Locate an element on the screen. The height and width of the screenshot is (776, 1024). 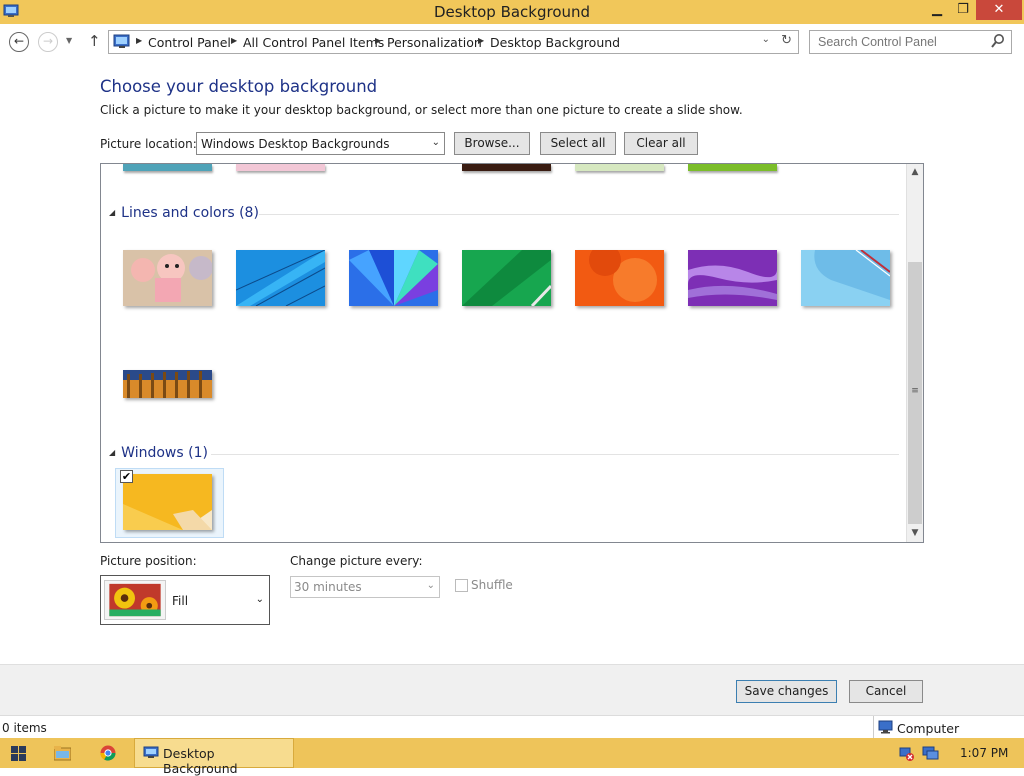
minimize-button: ▁ is located at coordinates (937, 10).